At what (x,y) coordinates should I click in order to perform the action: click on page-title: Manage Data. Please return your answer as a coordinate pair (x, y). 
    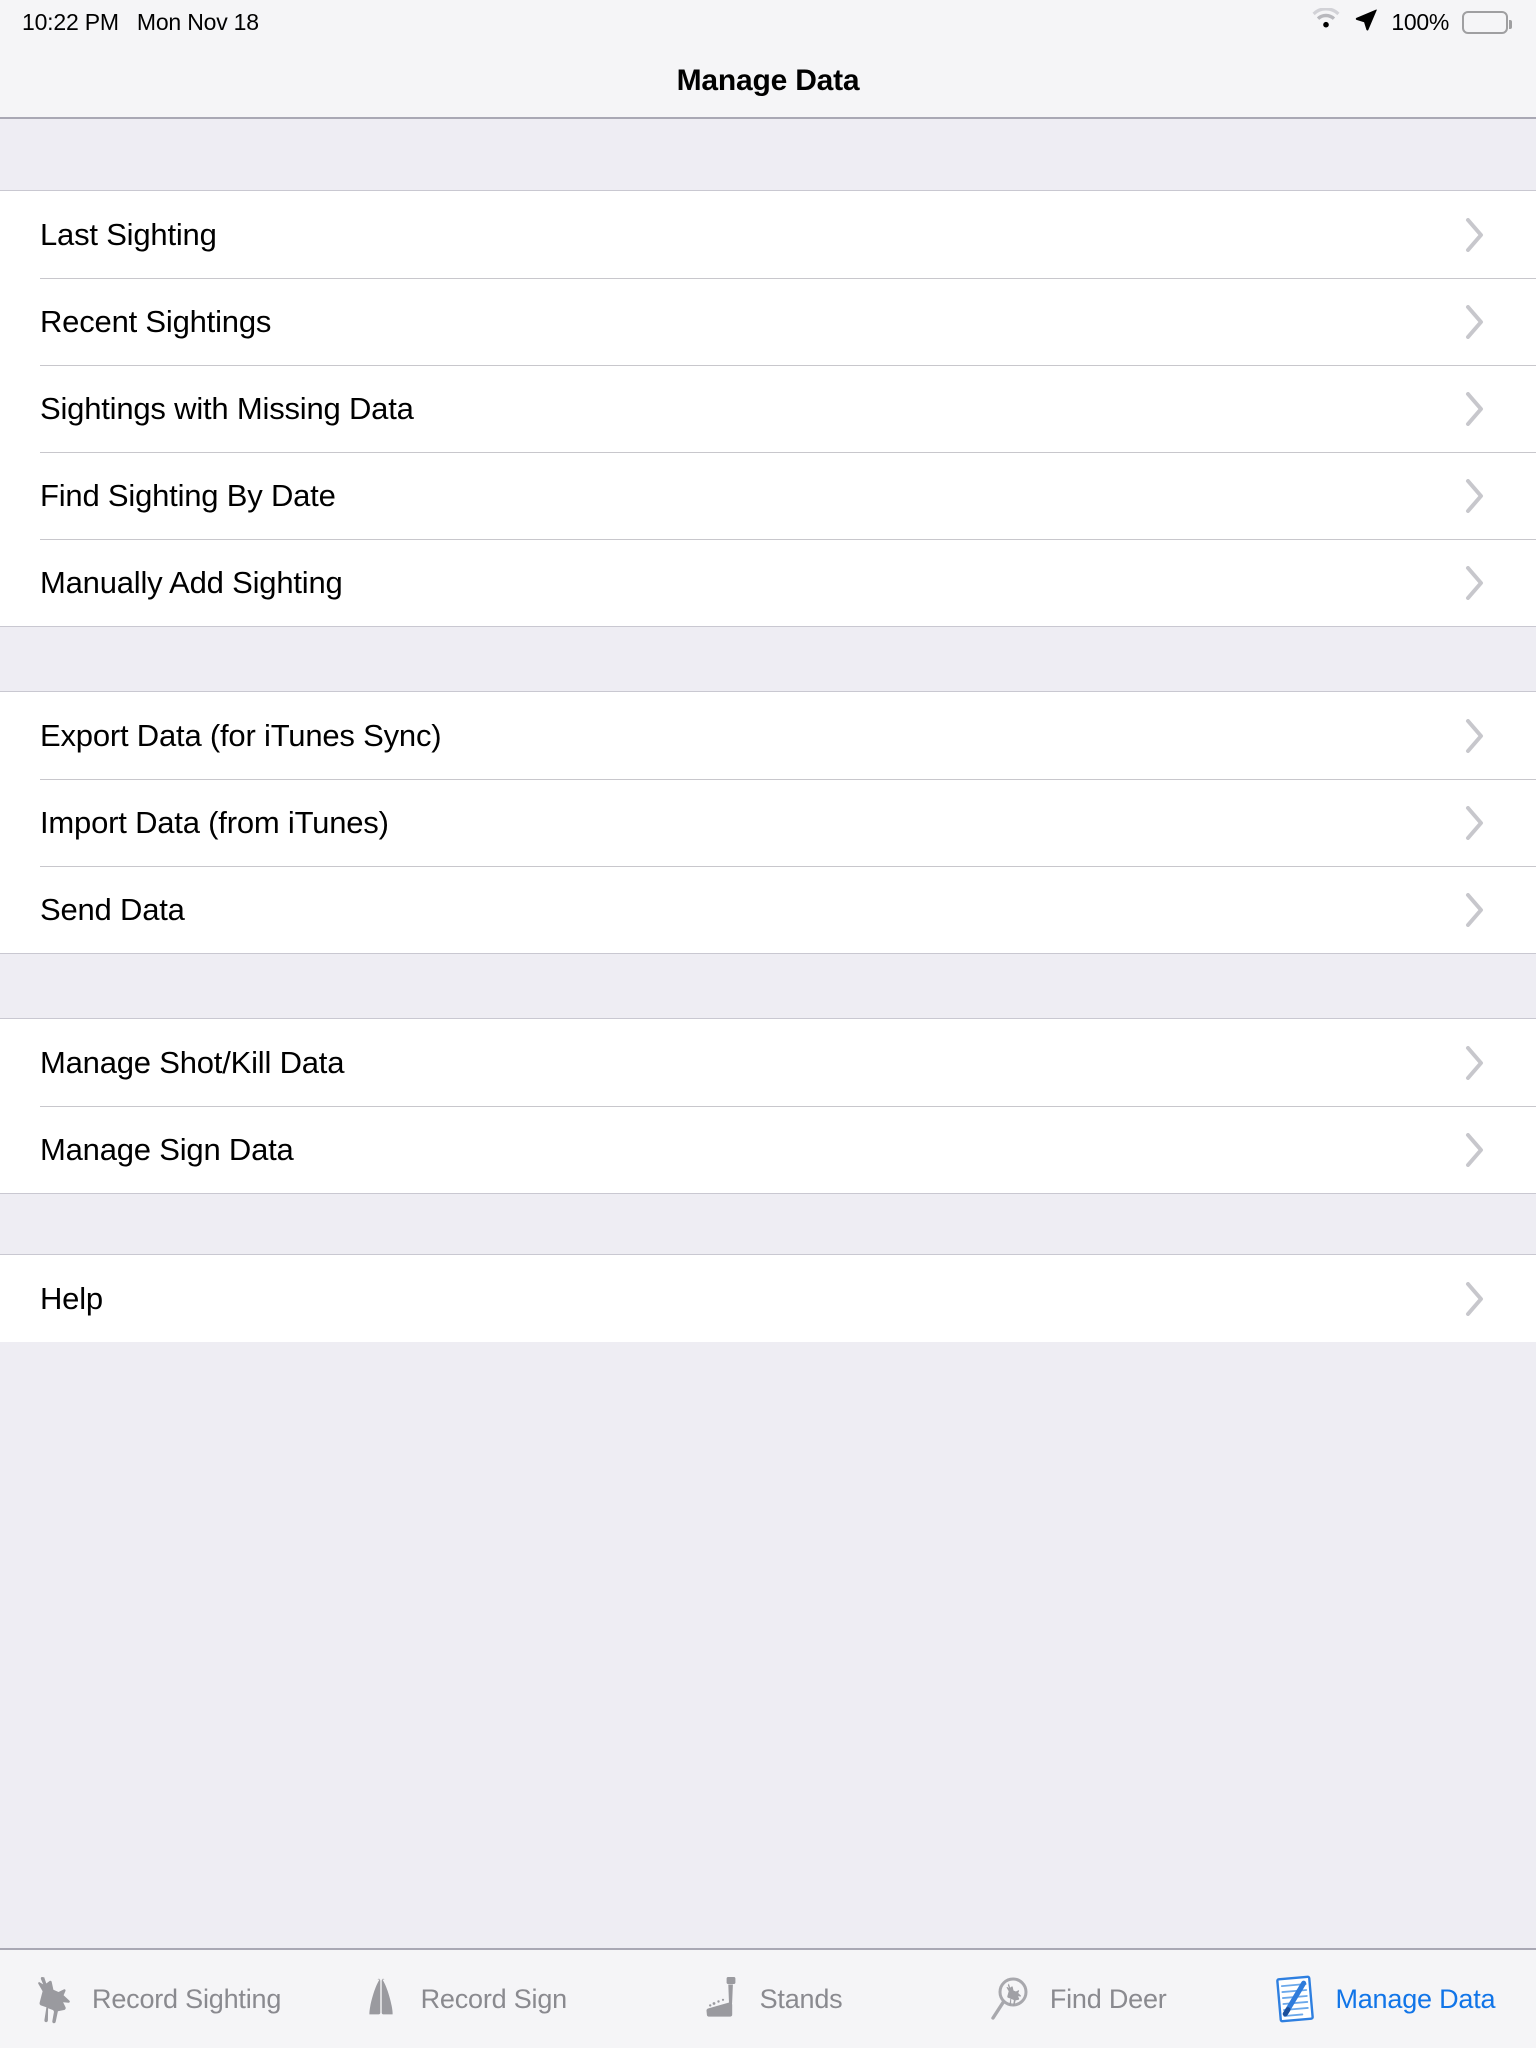
    Looking at the image, I should click on (768, 80).